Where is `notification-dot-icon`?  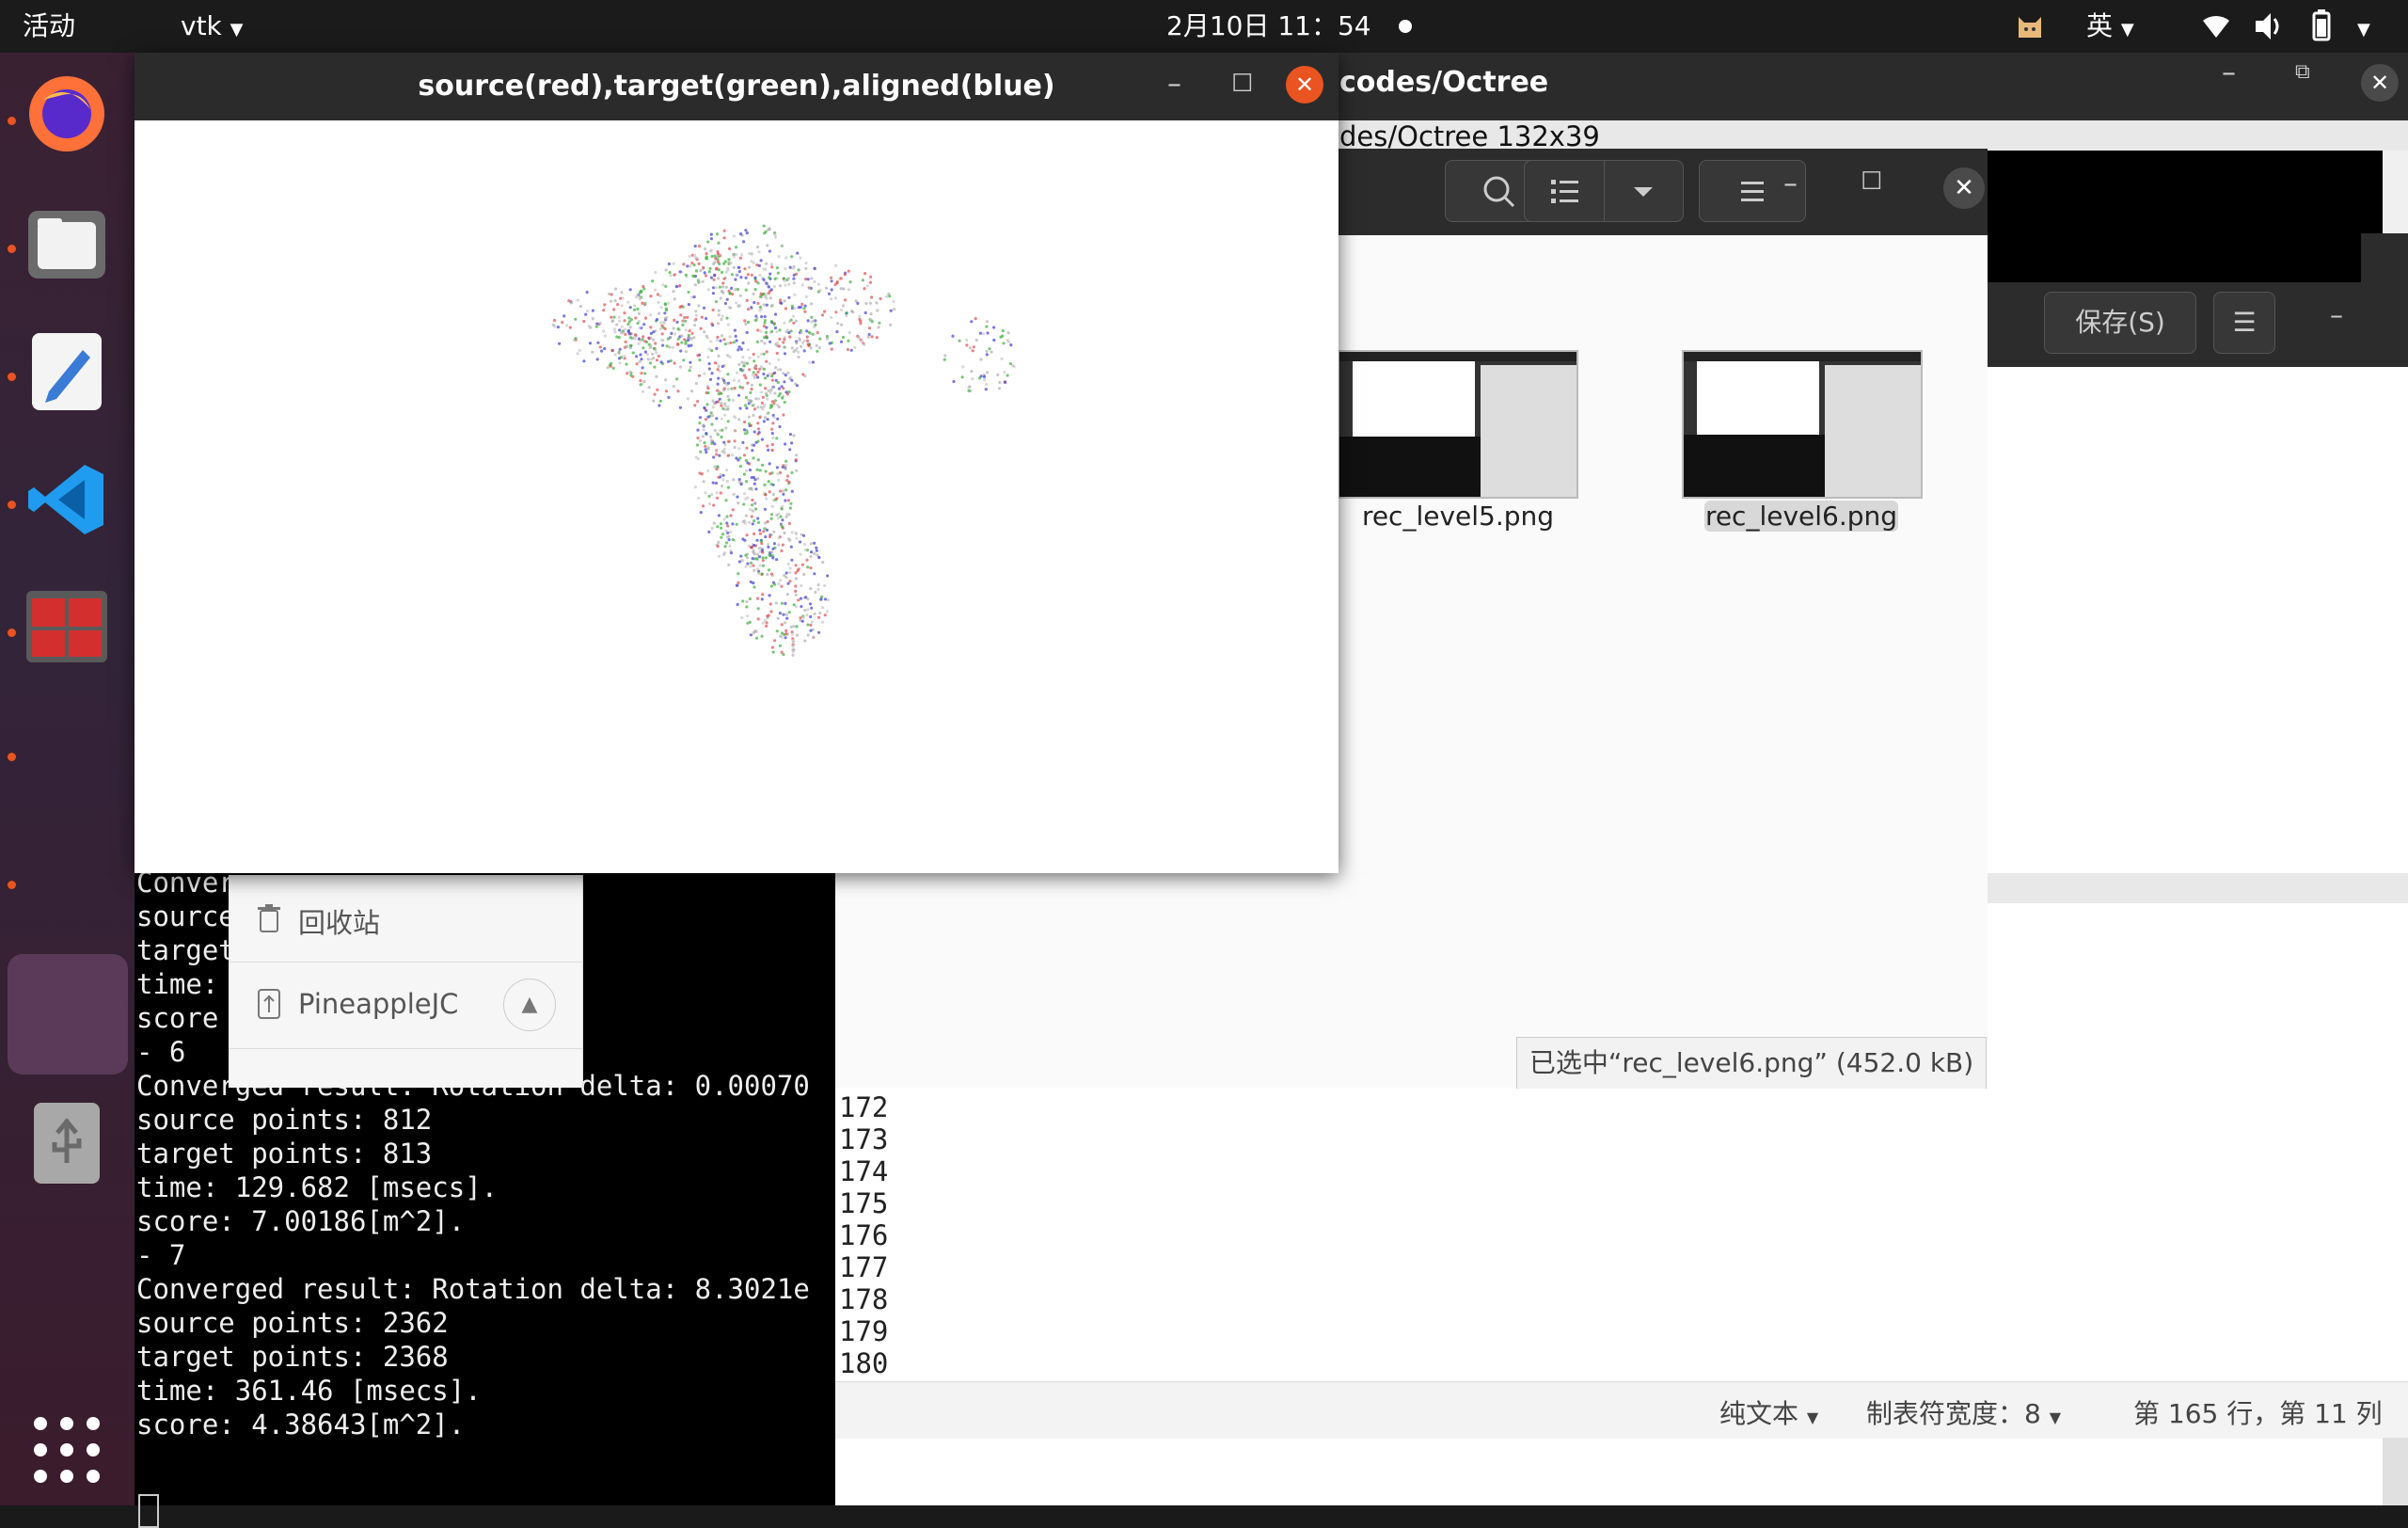
notification-dot-icon is located at coordinates (1406, 27).